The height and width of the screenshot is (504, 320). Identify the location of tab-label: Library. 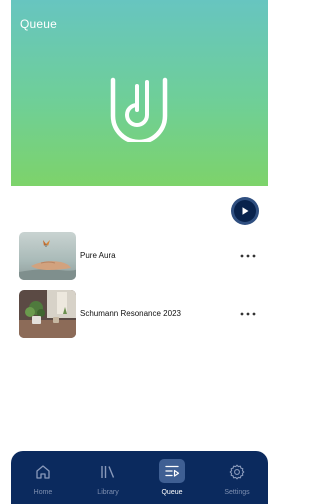
(108, 492).